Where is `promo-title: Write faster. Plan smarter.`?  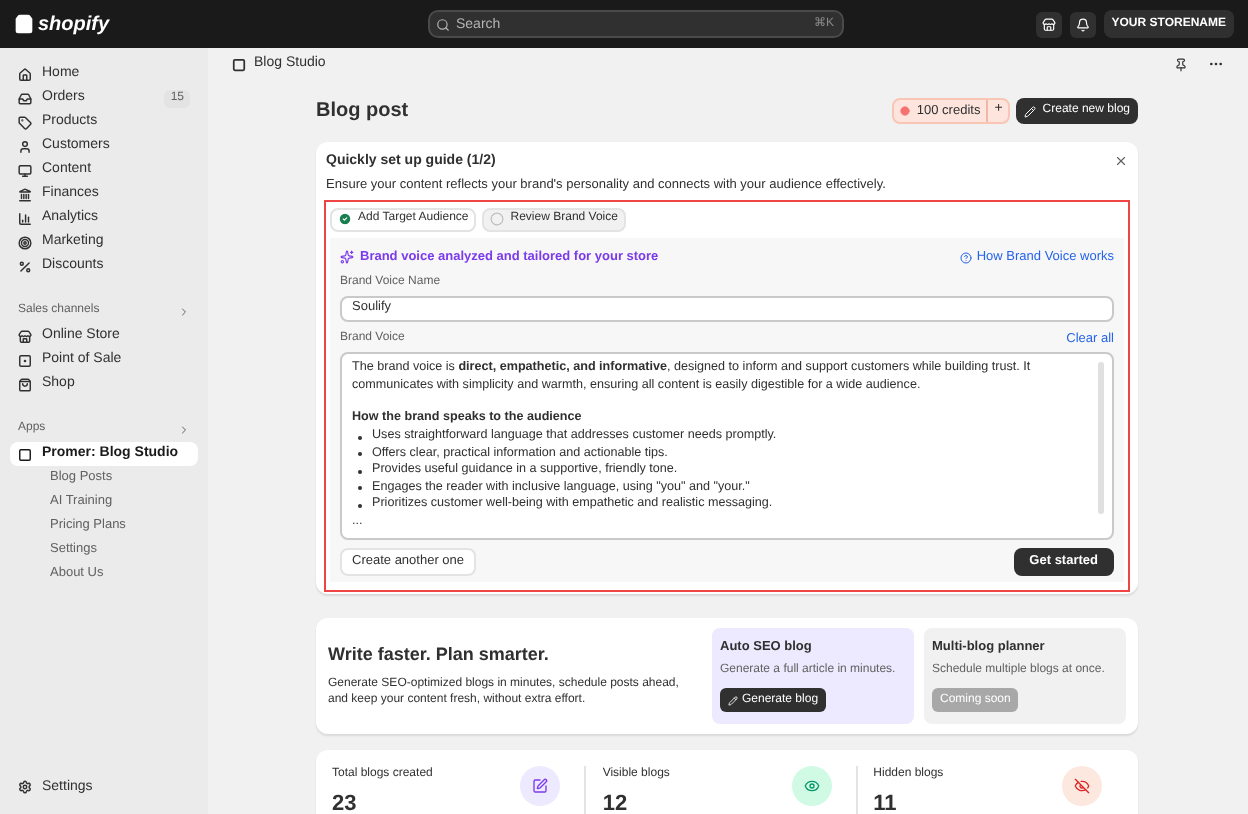 promo-title: Write faster. Plan smarter. is located at coordinates (439, 654).